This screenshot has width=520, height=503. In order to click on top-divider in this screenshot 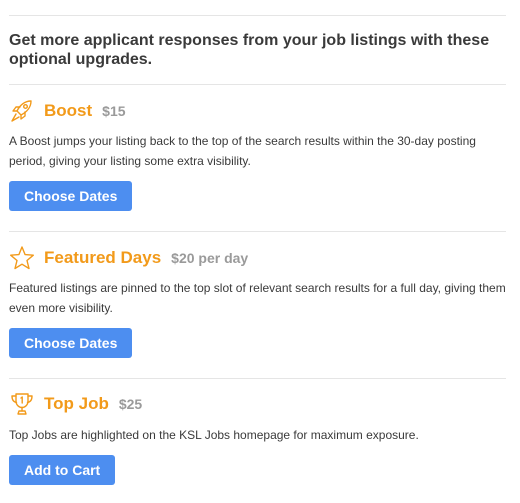, I will do `click(257, 15)`.